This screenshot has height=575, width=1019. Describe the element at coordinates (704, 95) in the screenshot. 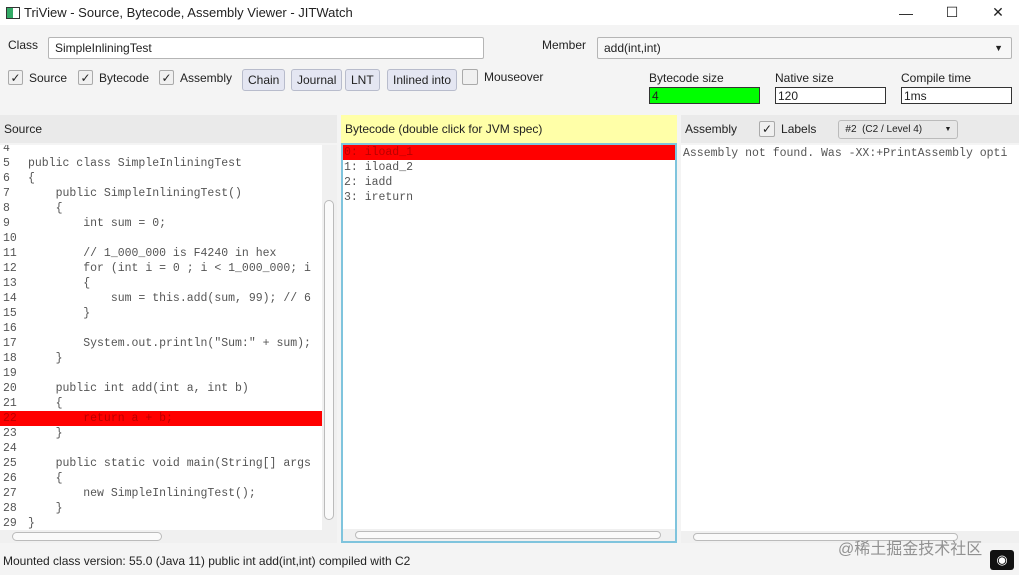

I see `bytecode-size-value: 4` at that location.